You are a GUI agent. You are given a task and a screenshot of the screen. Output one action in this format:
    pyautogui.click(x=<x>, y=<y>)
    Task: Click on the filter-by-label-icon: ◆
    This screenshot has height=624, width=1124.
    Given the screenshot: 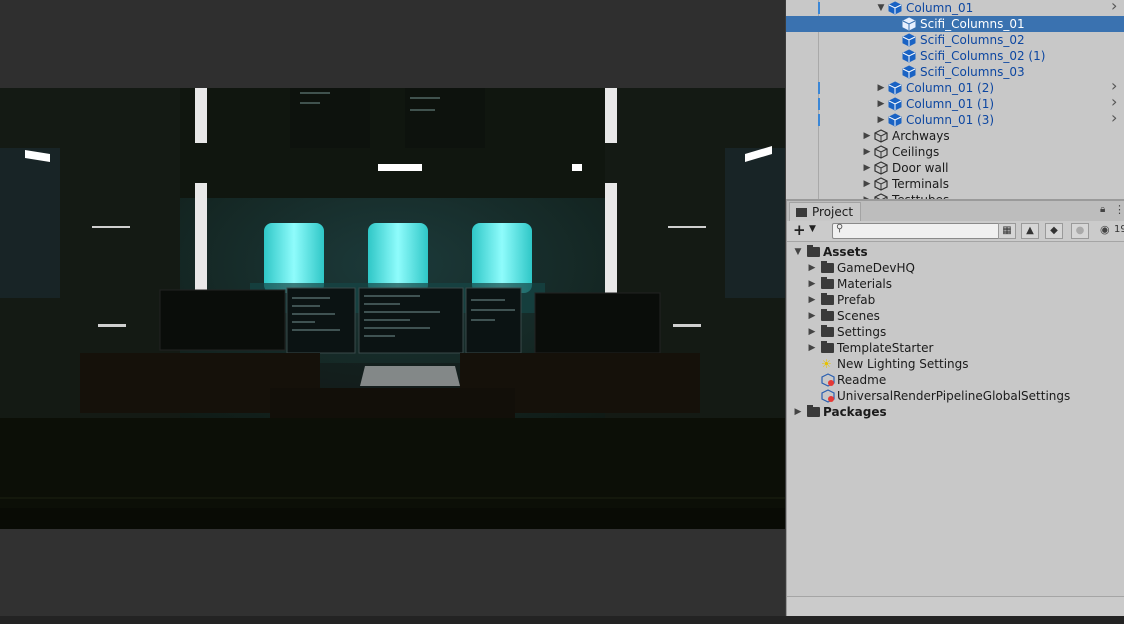 What is the action you would take?
    pyautogui.click(x=1054, y=231)
    